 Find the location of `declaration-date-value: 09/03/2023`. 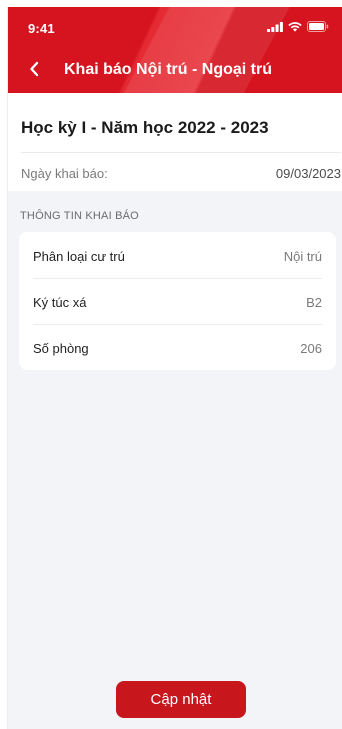

declaration-date-value: 09/03/2023 is located at coordinates (308, 173).